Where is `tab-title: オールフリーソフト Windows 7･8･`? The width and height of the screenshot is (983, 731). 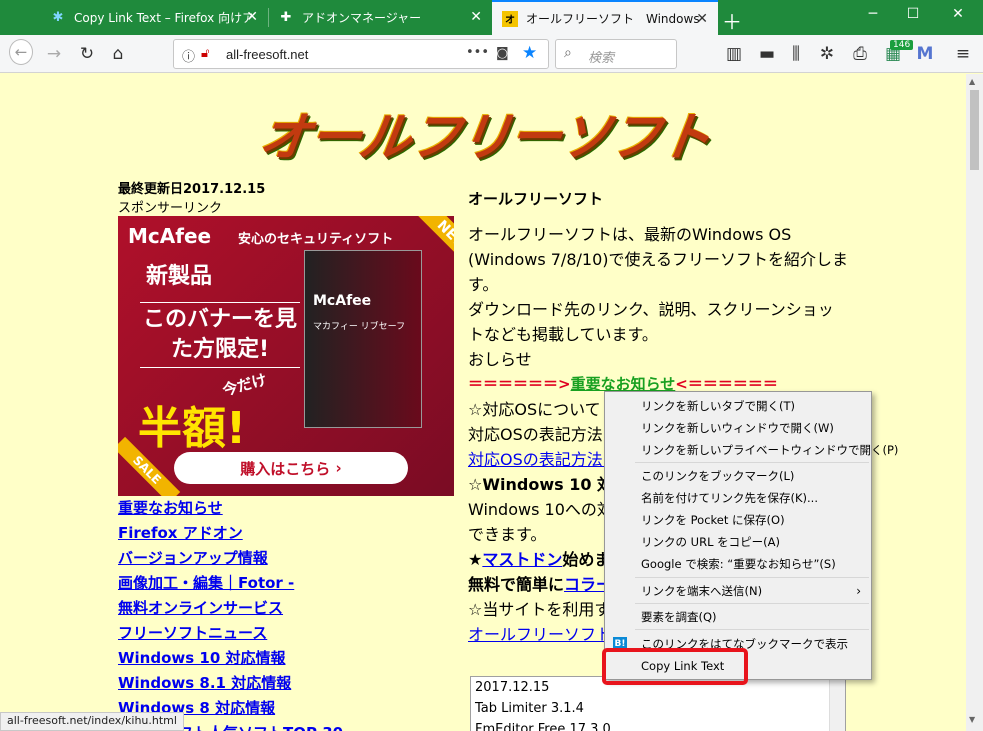
tab-title: オールフリーソフト Windows 7･8･ is located at coordinates (614, 19).